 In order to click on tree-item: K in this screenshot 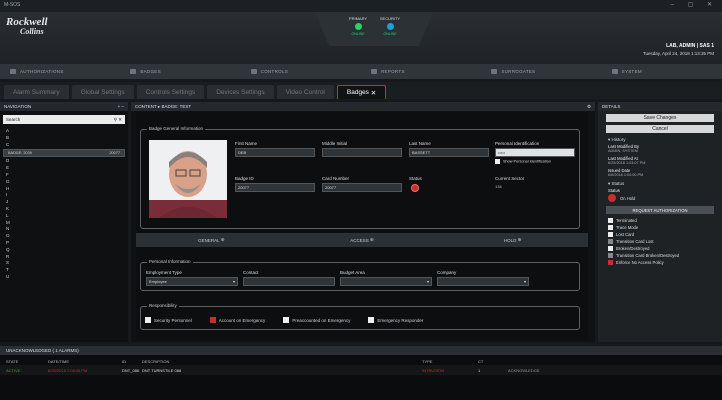, I will do `click(64, 209)`.